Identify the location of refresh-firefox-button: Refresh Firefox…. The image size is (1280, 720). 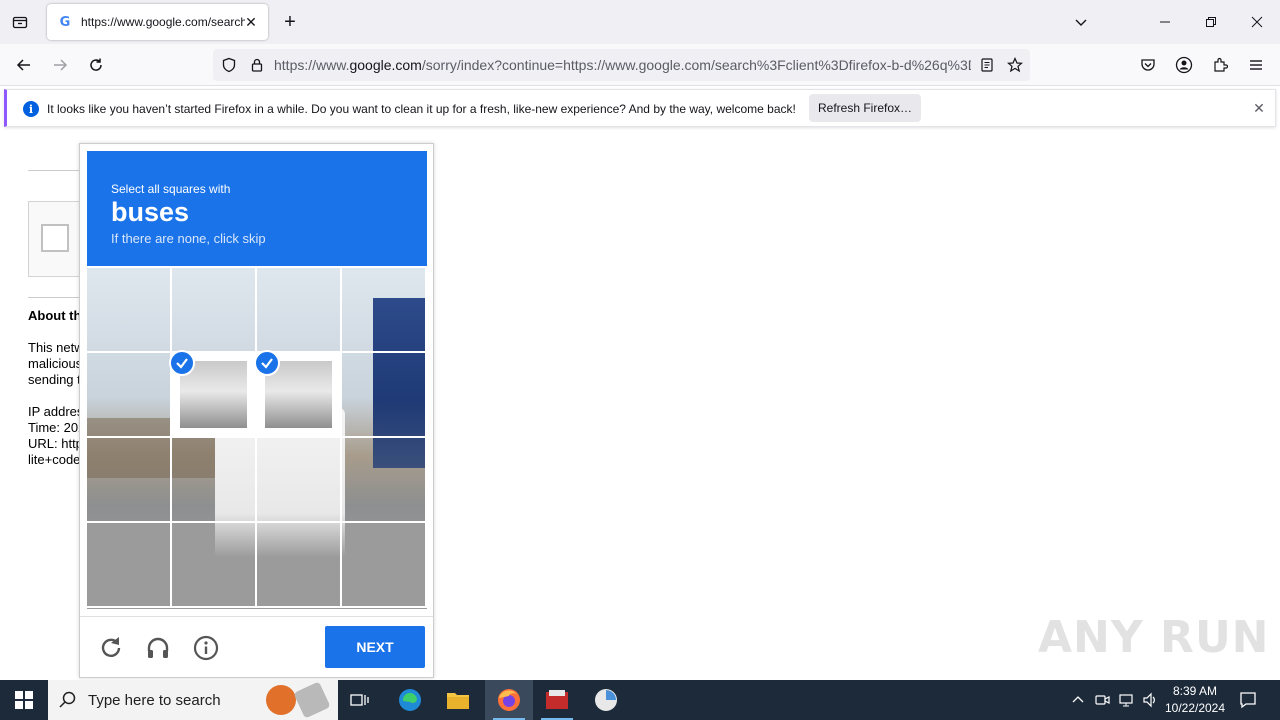
(865, 108).